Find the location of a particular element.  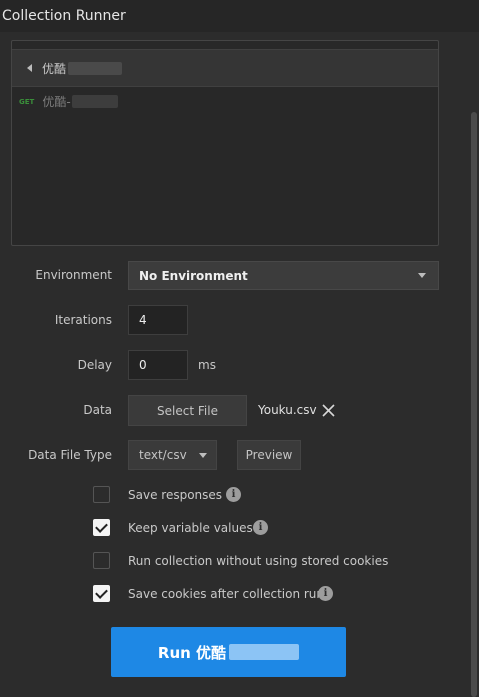

data-file-name: Youku.csv is located at coordinates (287, 410).